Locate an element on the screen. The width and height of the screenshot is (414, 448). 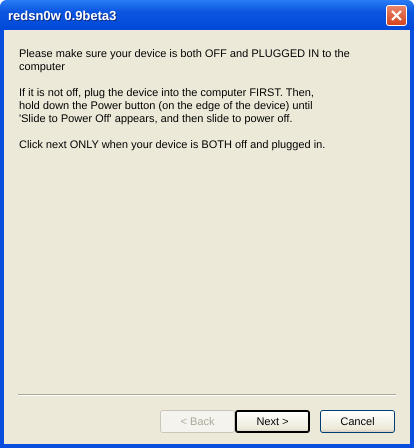
close-button is located at coordinates (396, 15).